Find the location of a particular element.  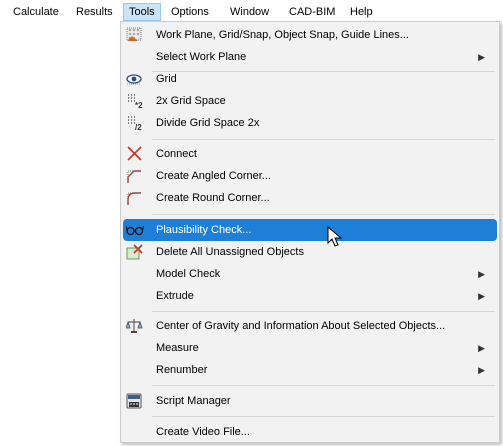

menu-item-grid: Grid is located at coordinates (310, 79).